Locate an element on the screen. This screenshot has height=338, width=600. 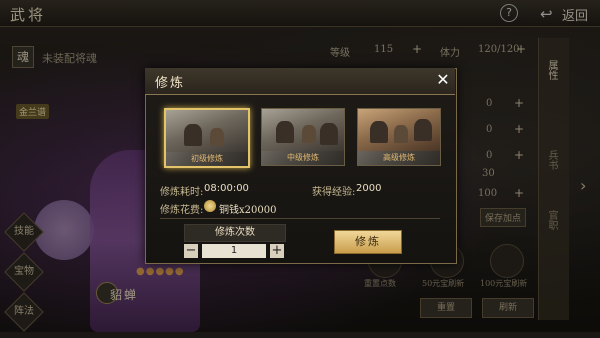
mode-beginner: 初级修炼 is located at coordinates (207, 138).